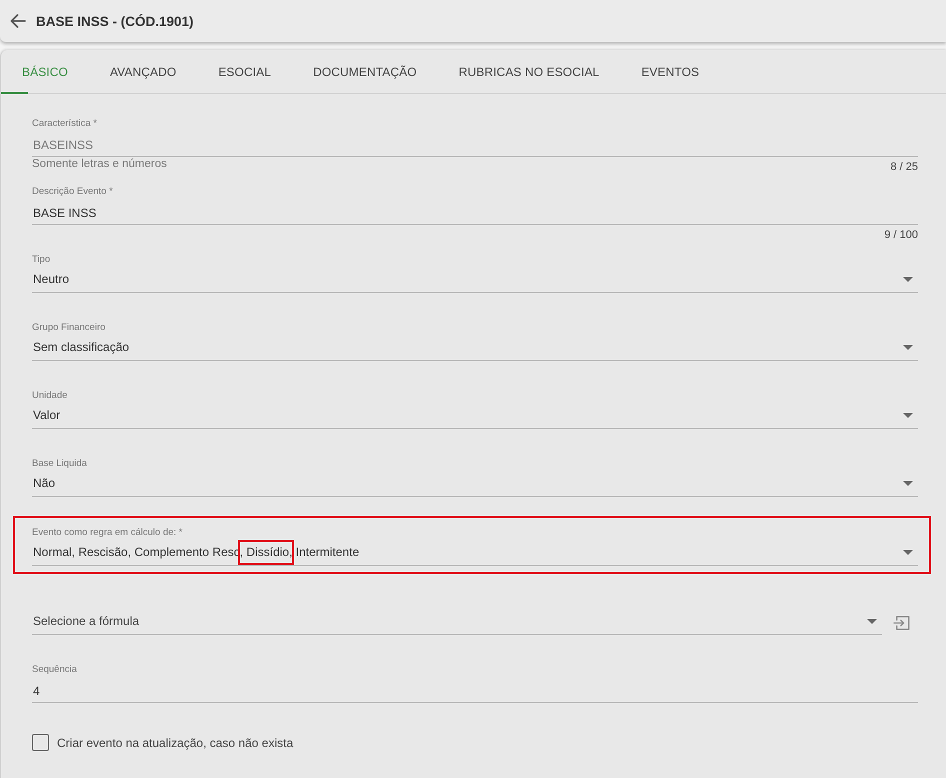  I want to click on character-counter: 9 / 100, so click(901, 235).